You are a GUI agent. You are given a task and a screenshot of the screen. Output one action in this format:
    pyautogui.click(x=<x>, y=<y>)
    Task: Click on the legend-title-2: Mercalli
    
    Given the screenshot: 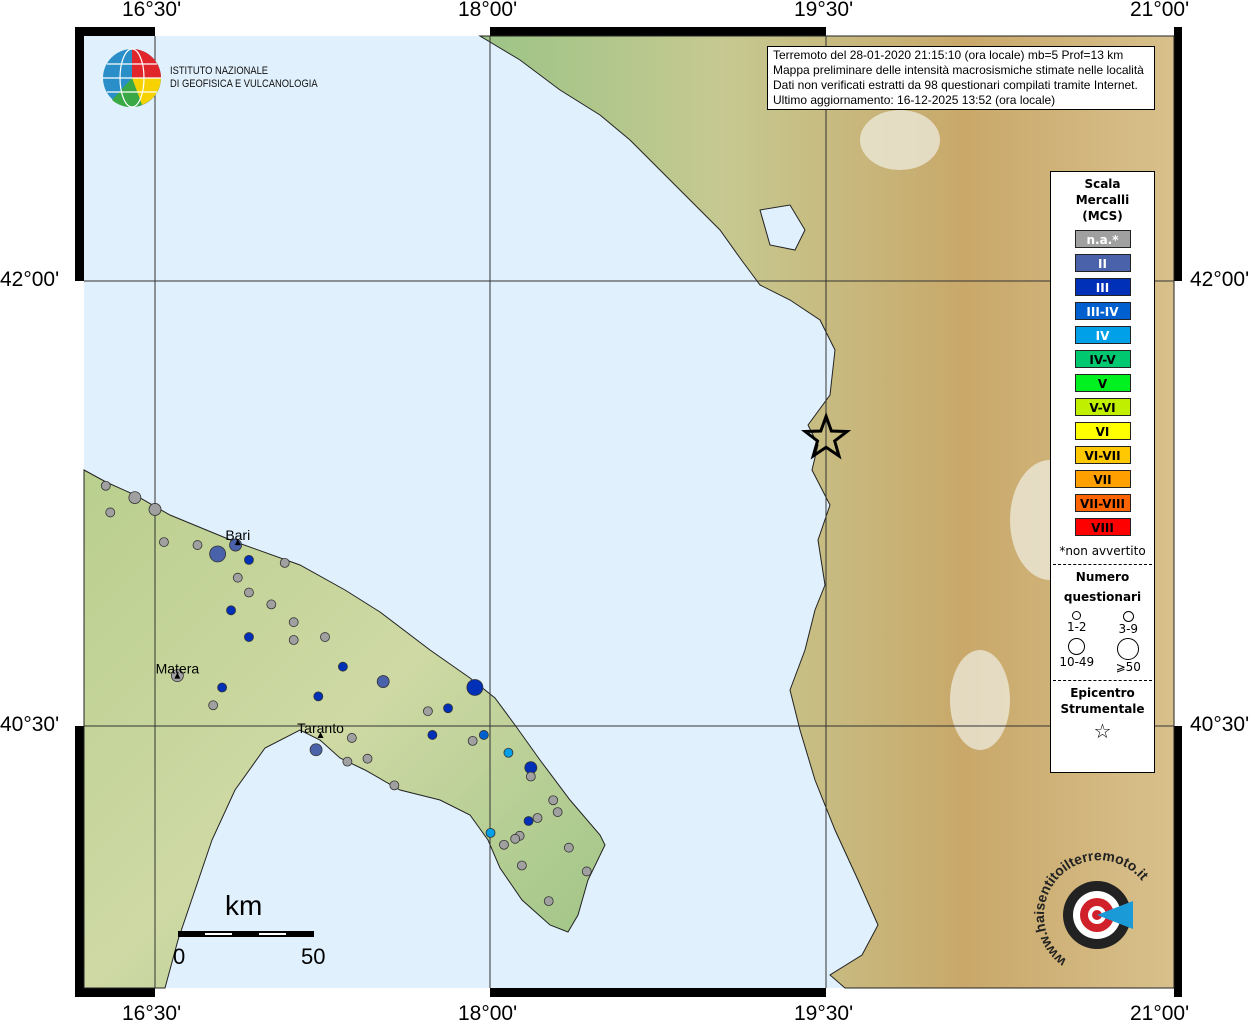 What is the action you would take?
    pyautogui.click(x=1102, y=200)
    